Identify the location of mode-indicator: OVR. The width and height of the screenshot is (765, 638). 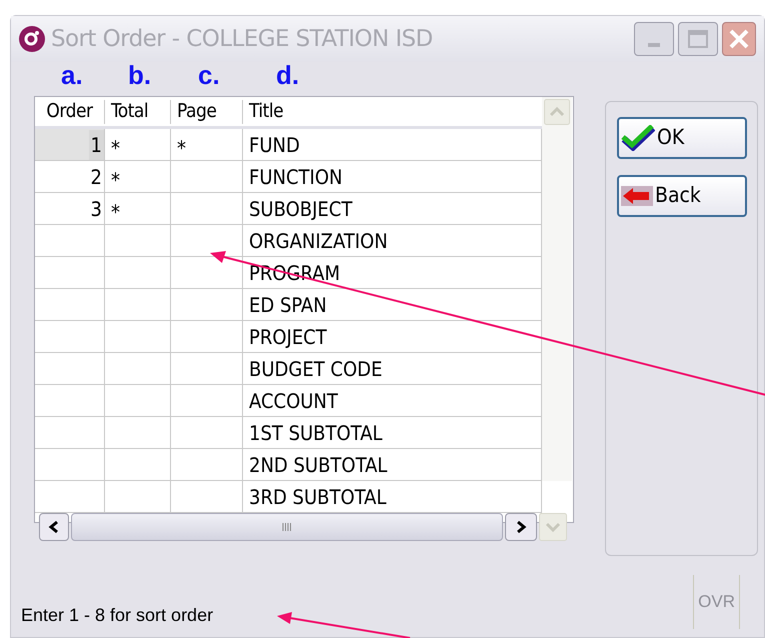
(716, 602).